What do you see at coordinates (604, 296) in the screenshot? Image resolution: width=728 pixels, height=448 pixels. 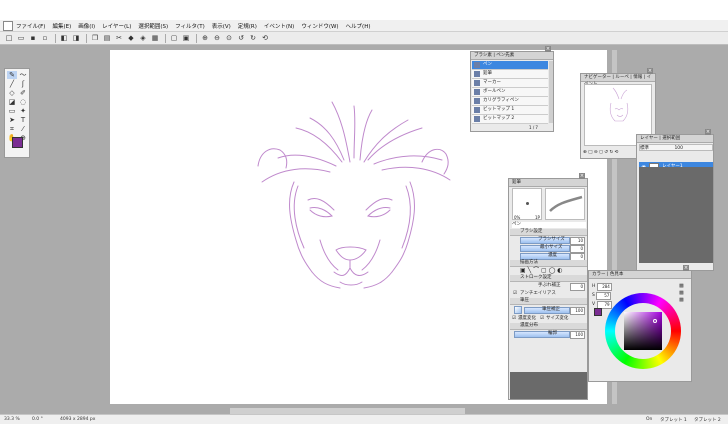 I see `s-value: 57` at bounding box center [604, 296].